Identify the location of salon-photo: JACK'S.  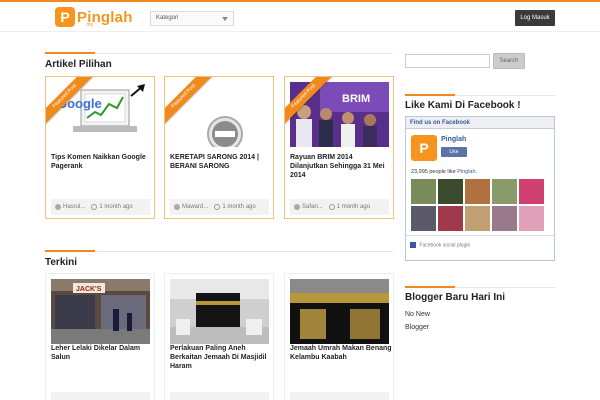
(100, 311).